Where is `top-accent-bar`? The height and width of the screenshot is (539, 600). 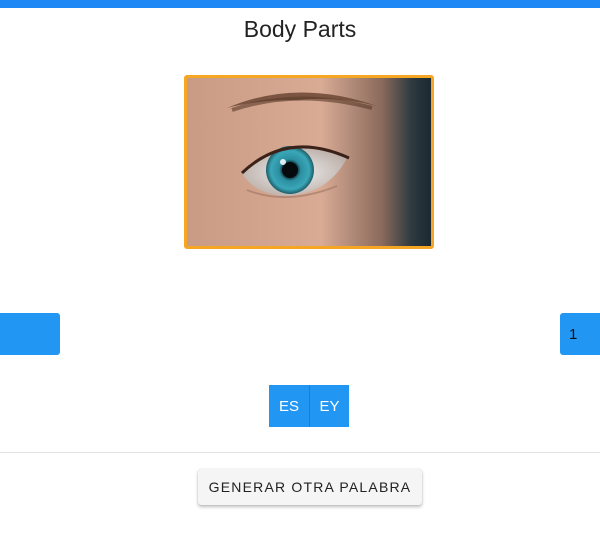
top-accent-bar is located at coordinates (300, 4).